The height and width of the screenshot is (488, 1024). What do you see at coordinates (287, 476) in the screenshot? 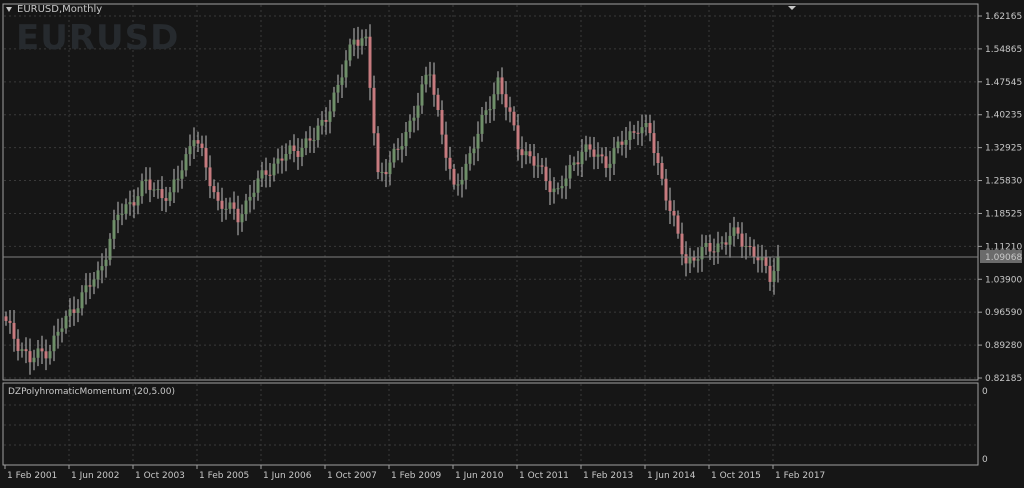
I see `time-tick-label: 1 Jun 2006` at bounding box center [287, 476].